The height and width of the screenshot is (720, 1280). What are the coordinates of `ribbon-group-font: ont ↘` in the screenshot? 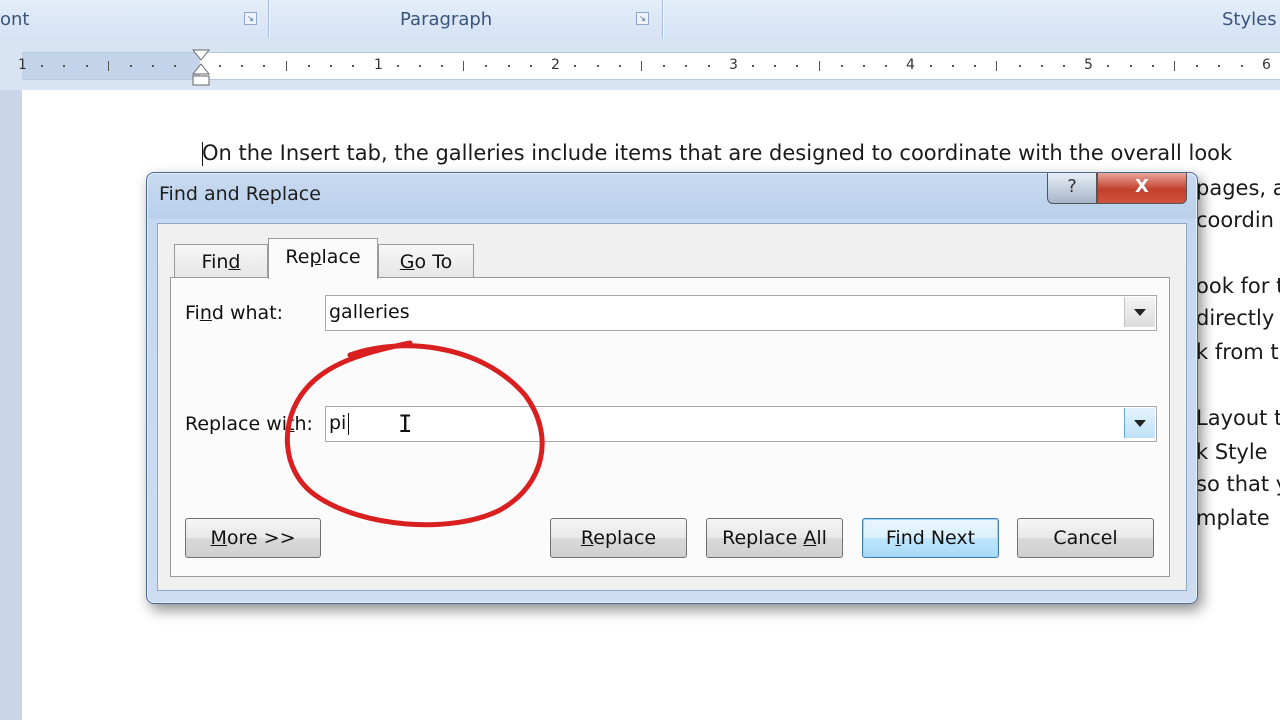 It's located at (134, 19).